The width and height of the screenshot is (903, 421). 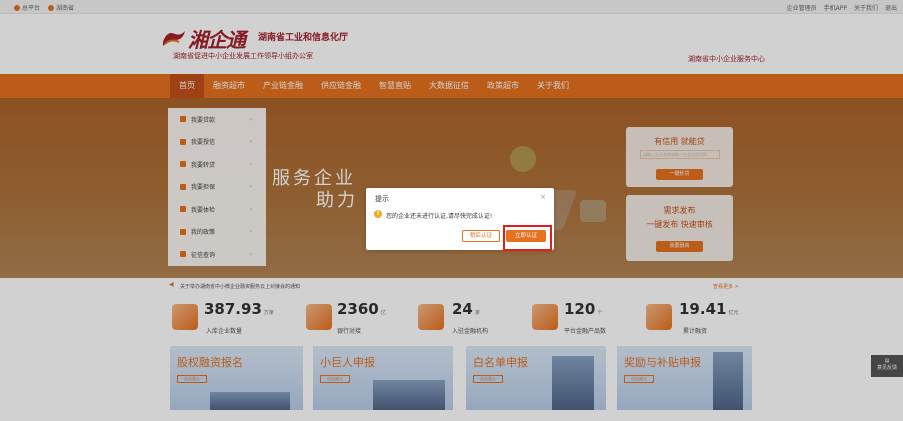 What do you see at coordinates (378, 214) in the screenshot?
I see `warning-icon: !` at bounding box center [378, 214].